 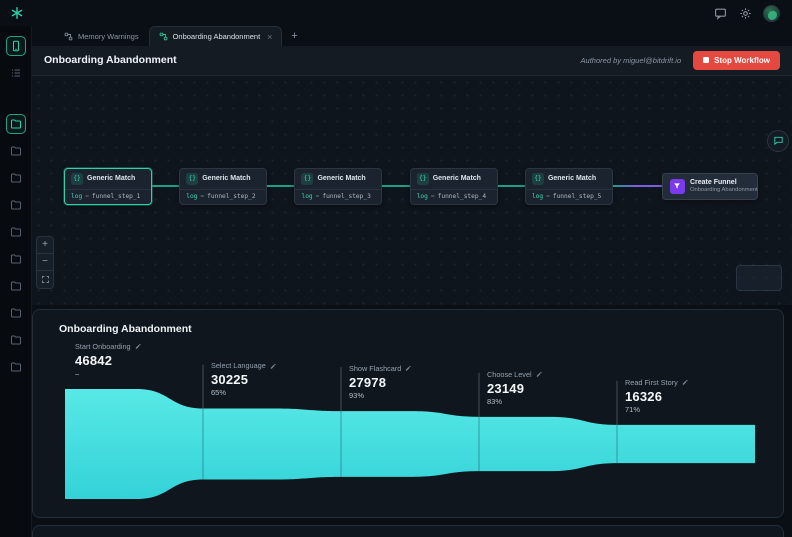 I want to click on generic-match-node-2: {} Generic Match log = funnel_step_2, so click(x=223, y=186).